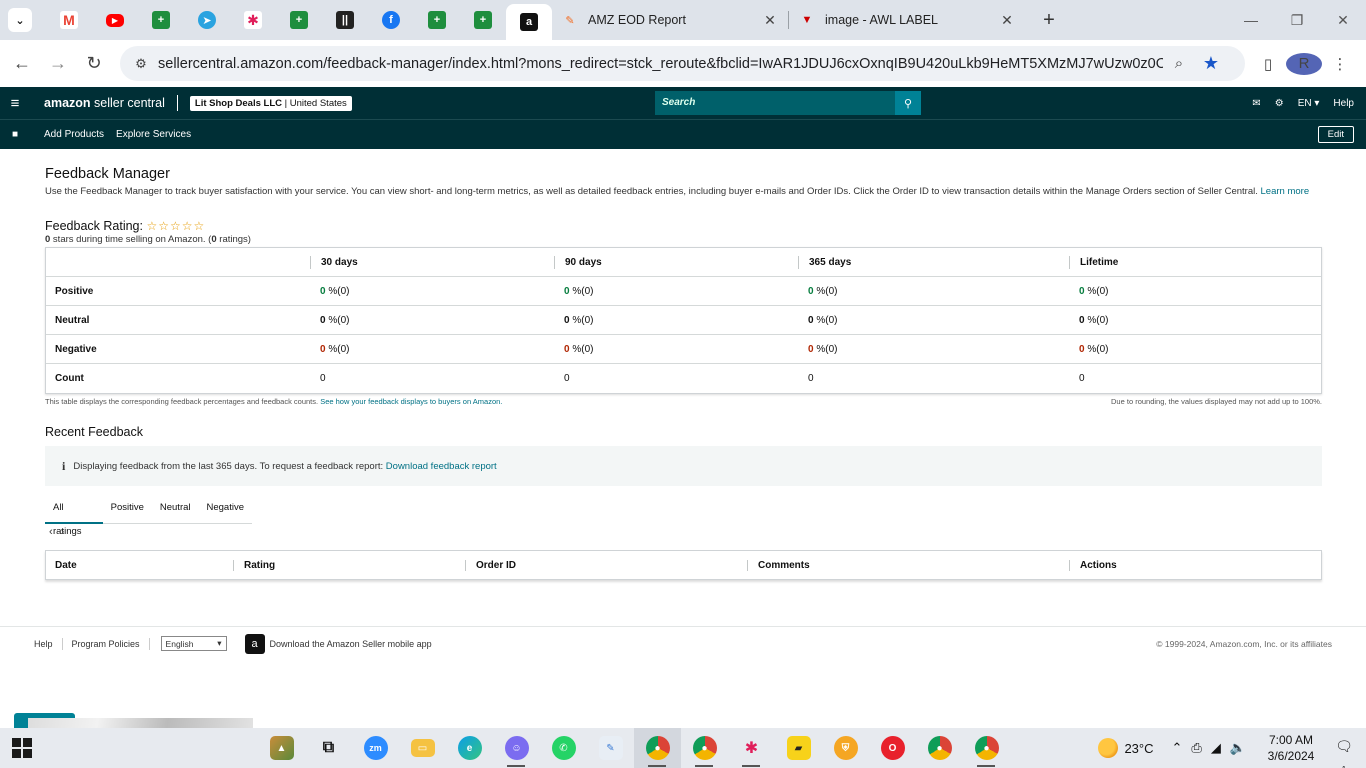  Describe the element at coordinates (811, 378) in the screenshot. I see `table-cell: 0` at that location.